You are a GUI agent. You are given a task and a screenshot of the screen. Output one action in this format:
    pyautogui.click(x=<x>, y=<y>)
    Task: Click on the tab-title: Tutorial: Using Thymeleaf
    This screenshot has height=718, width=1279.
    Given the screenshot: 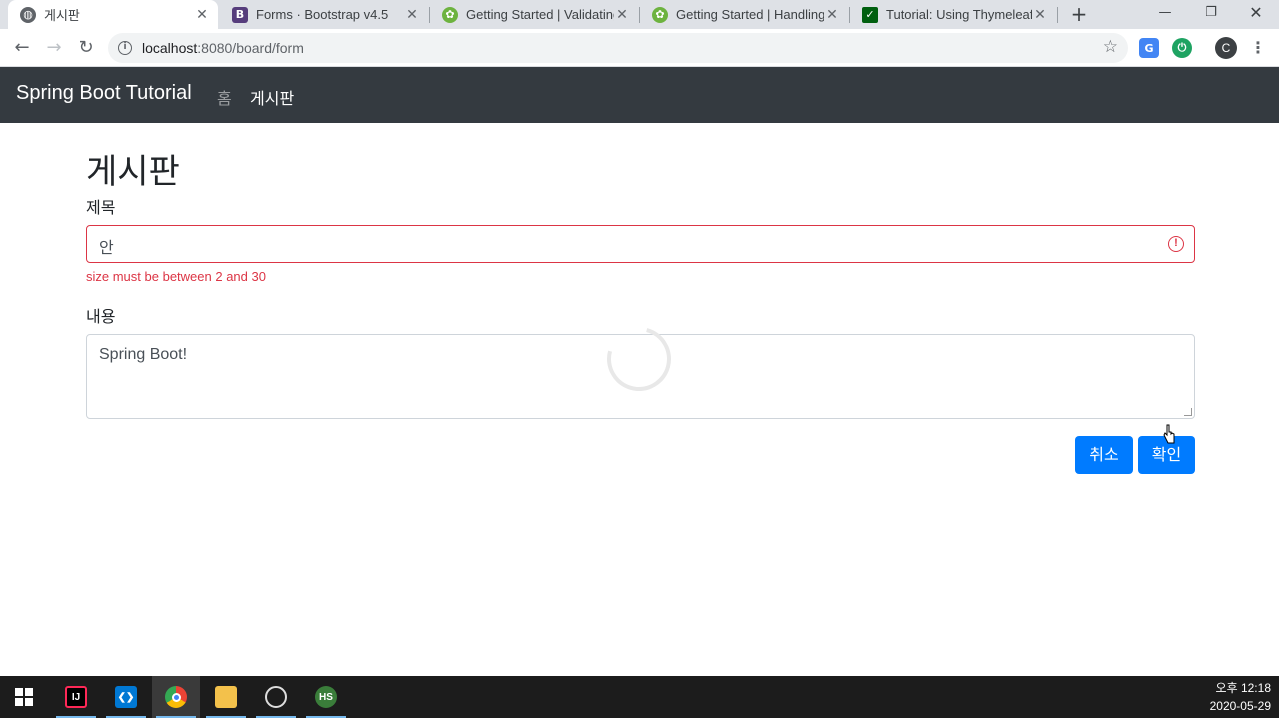 What is the action you would take?
    pyautogui.click(x=959, y=14)
    